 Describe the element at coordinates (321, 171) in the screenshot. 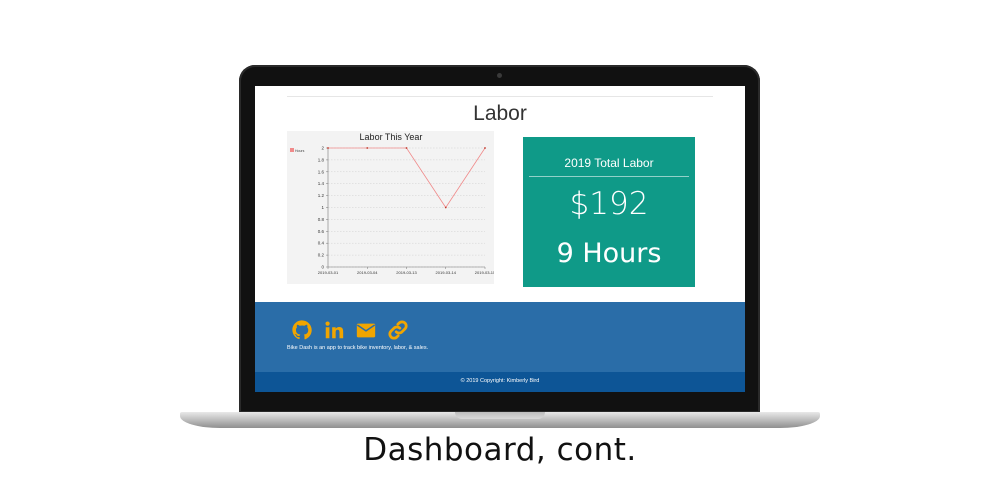

I see `y-tick-label: 1.6` at that location.